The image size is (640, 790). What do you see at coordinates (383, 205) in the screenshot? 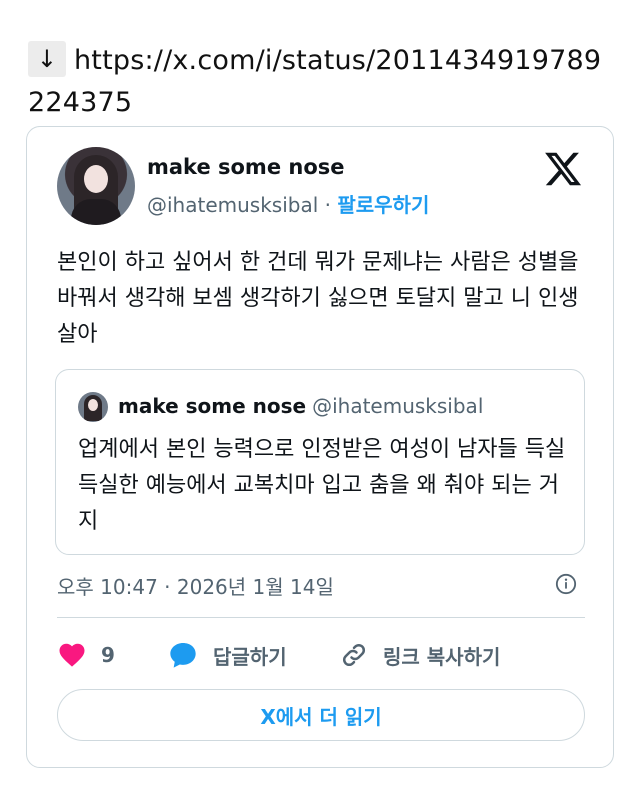
I see `follow-link: 팔로우하기` at bounding box center [383, 205].